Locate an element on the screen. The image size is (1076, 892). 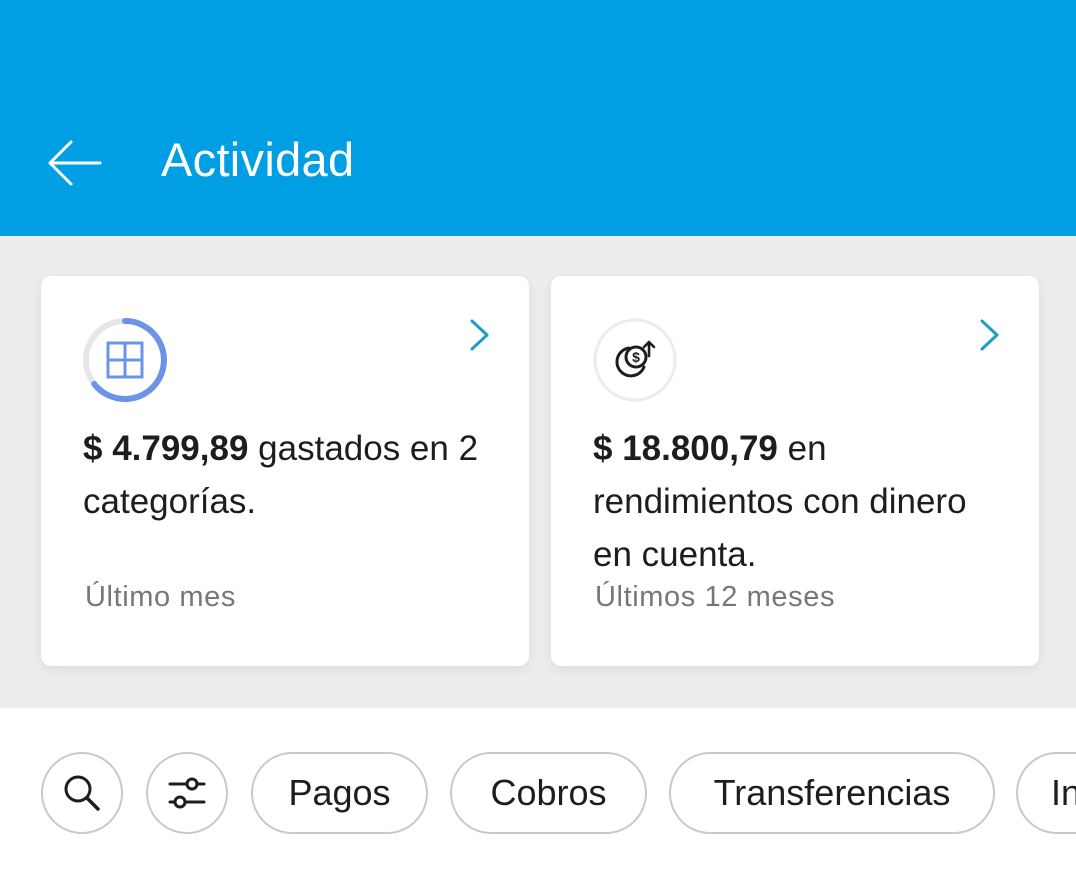
yield-period: Últimos 12 meses is located at coordinates (715, 597).